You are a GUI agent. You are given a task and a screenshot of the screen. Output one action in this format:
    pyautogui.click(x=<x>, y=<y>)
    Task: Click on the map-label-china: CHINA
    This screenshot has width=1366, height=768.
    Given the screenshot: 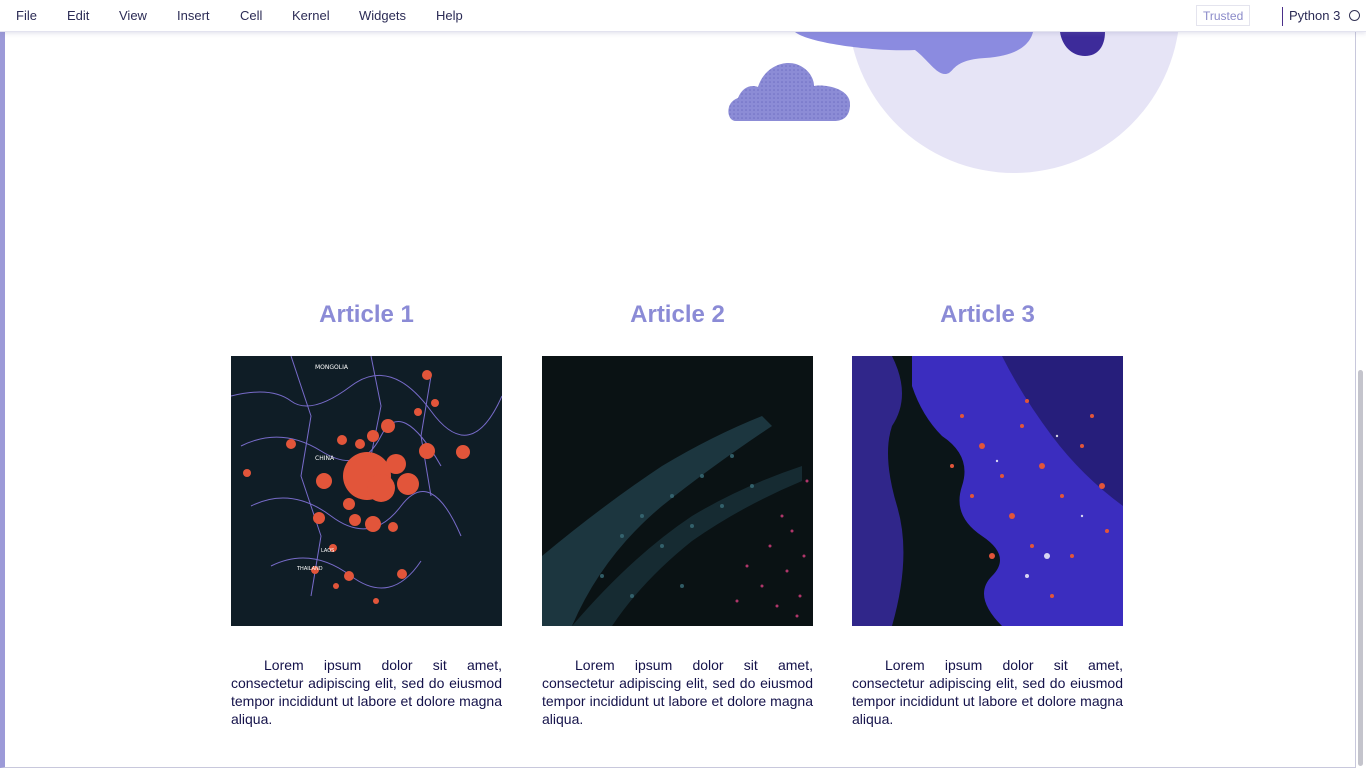 What is the action you would take?
    pyautogui.click(x=325, y=458)
    